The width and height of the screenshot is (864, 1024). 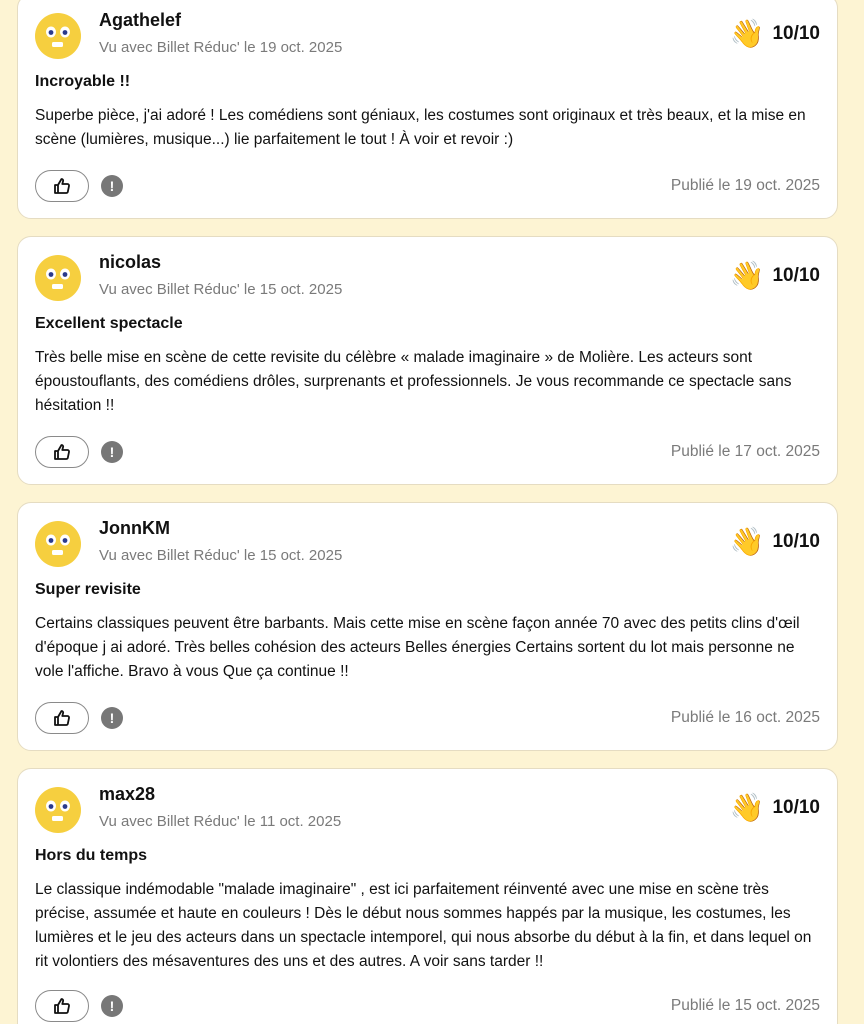 I want to click on review-username: Agathelef, so click(x=140, y=20).